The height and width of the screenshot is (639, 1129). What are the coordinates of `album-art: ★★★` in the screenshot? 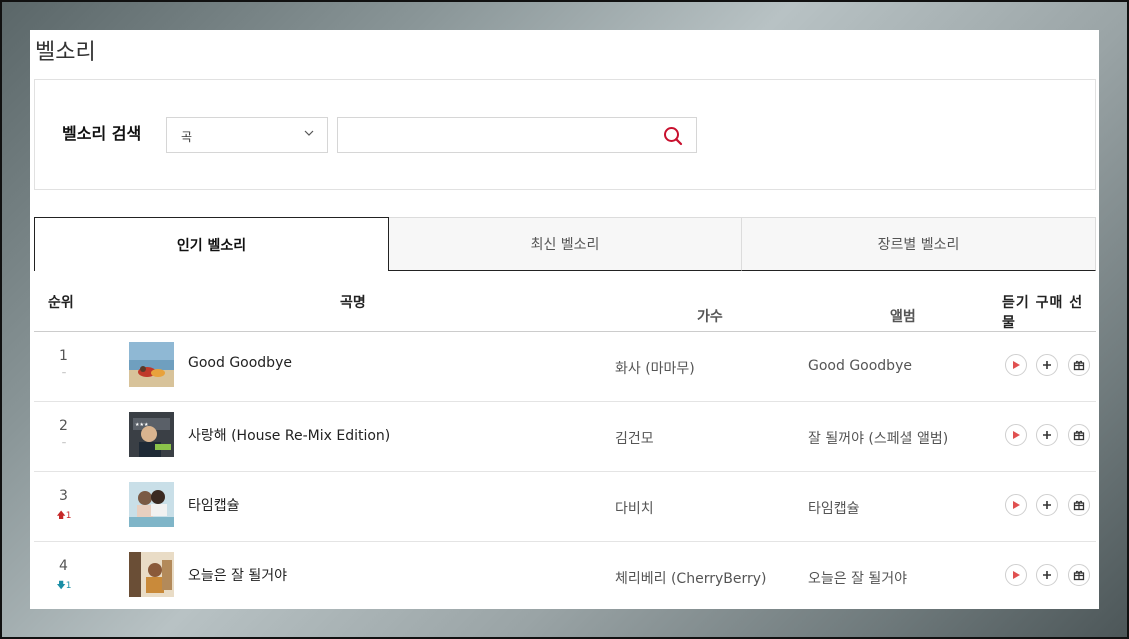 It's located at (151, 434).